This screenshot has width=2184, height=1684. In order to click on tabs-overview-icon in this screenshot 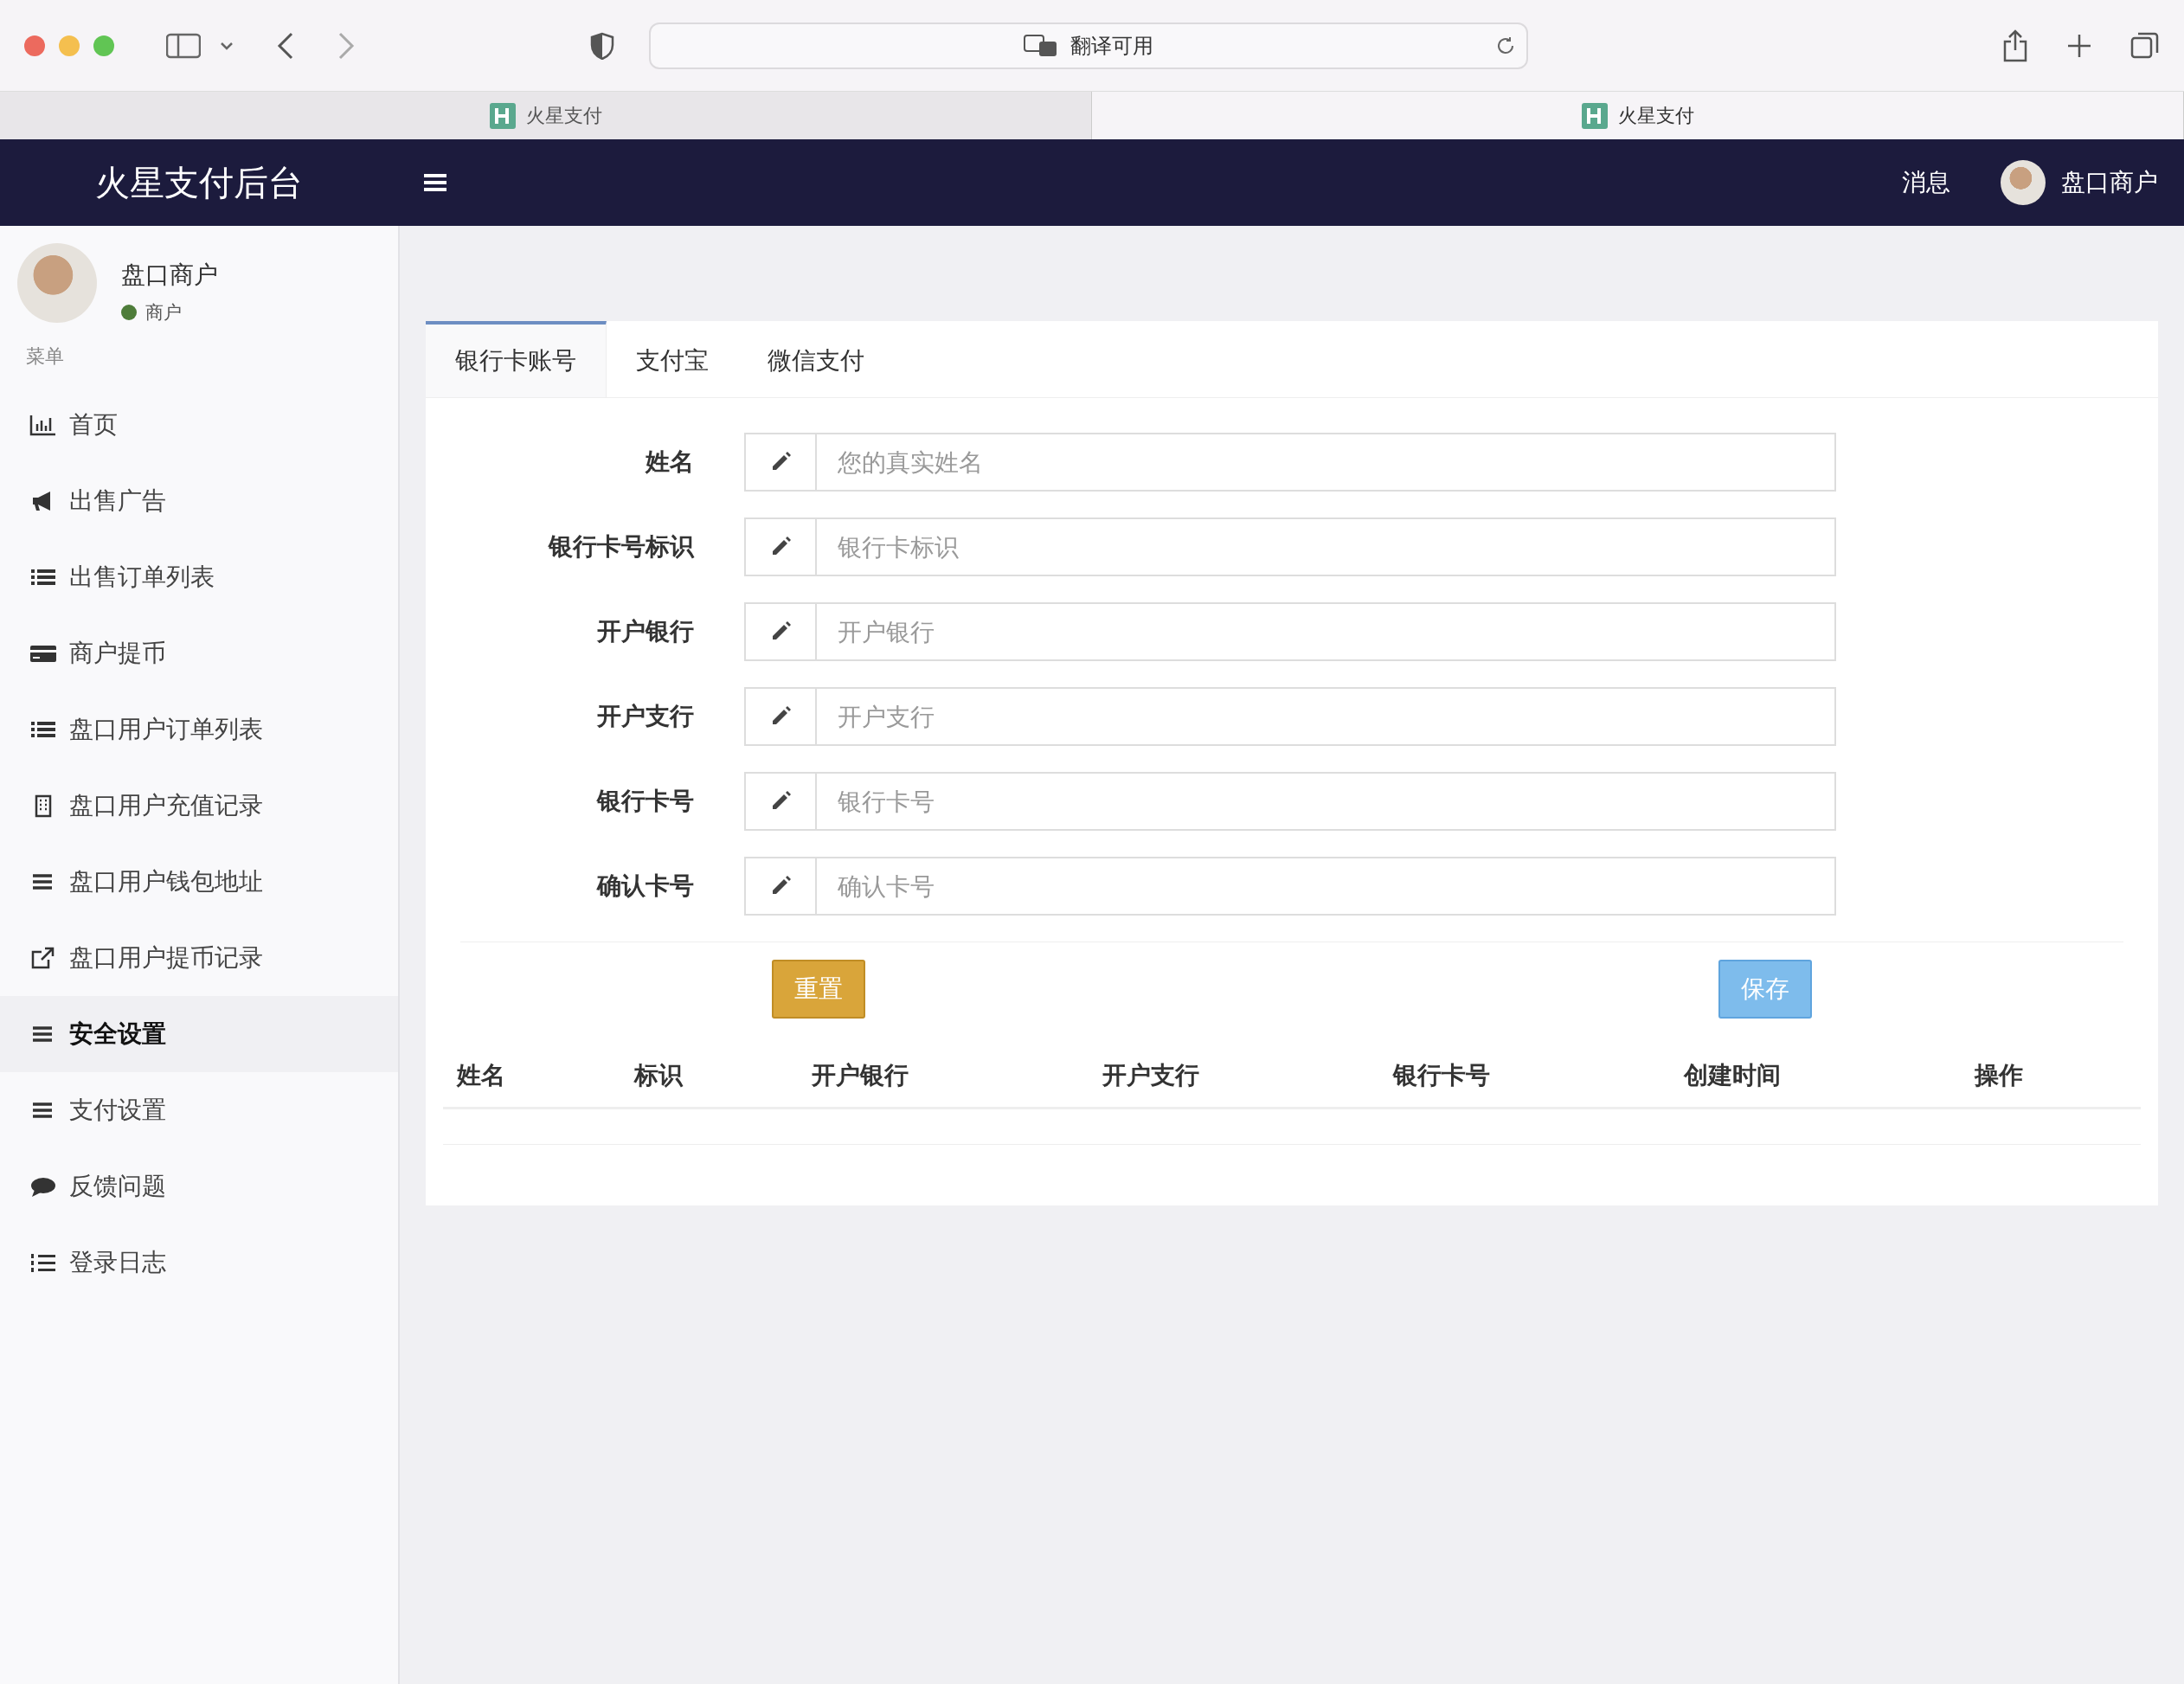, I will do `click(2145, 45)`.